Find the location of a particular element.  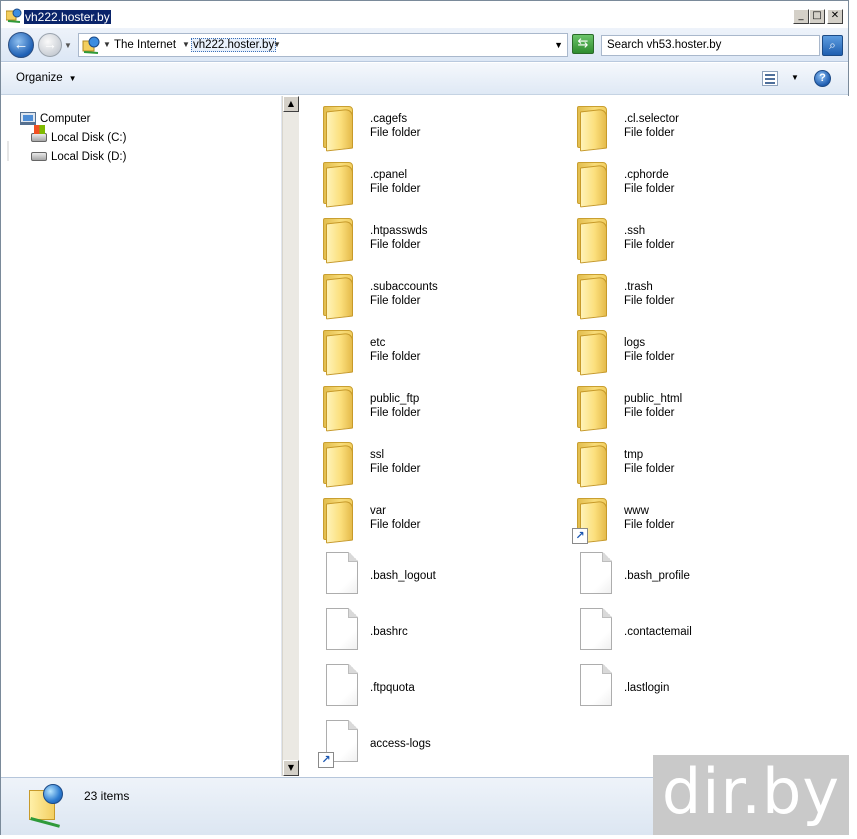

item-name: .contactemail is located at coordinates (658, 632).